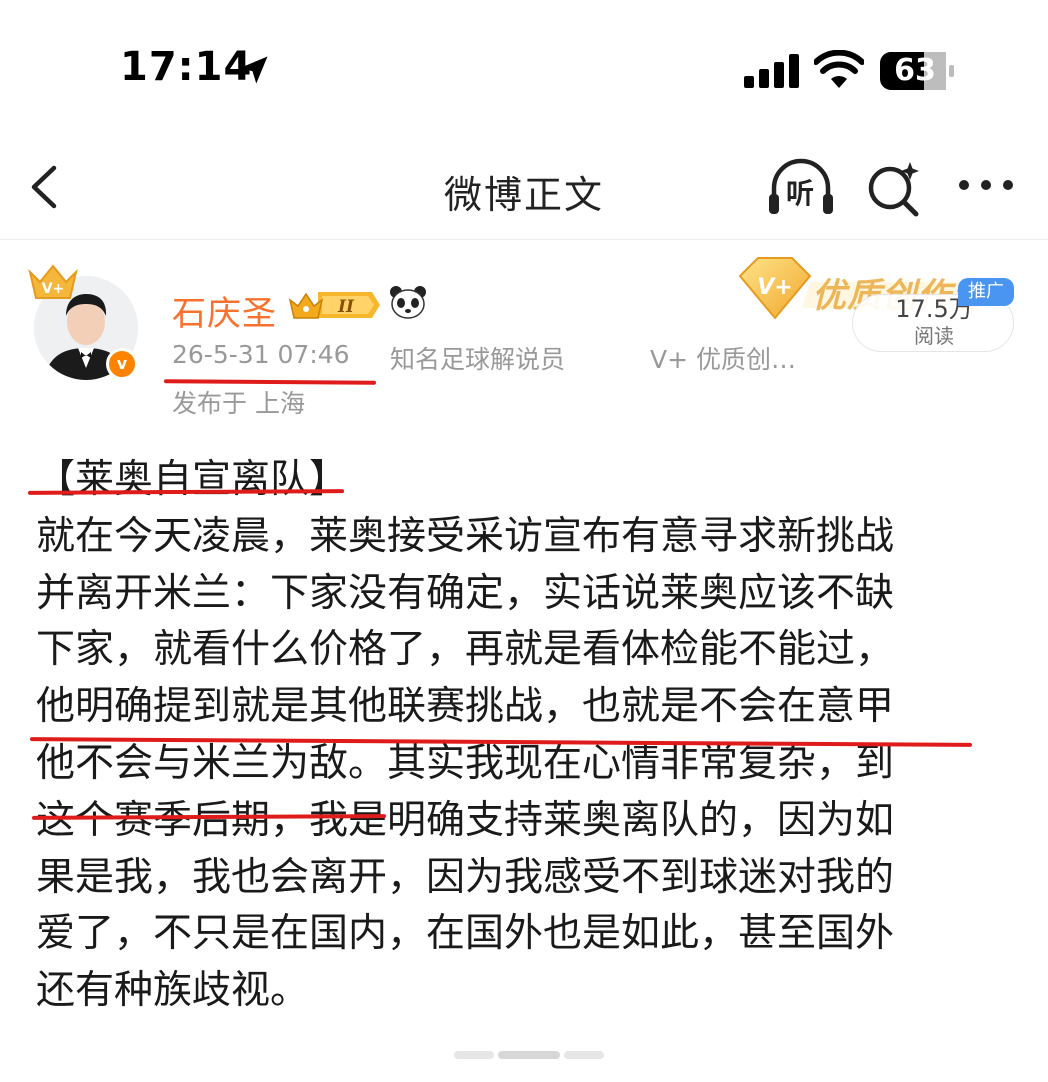  I want to click on post-time: 26-5-31 07:46, so click(261, 354).